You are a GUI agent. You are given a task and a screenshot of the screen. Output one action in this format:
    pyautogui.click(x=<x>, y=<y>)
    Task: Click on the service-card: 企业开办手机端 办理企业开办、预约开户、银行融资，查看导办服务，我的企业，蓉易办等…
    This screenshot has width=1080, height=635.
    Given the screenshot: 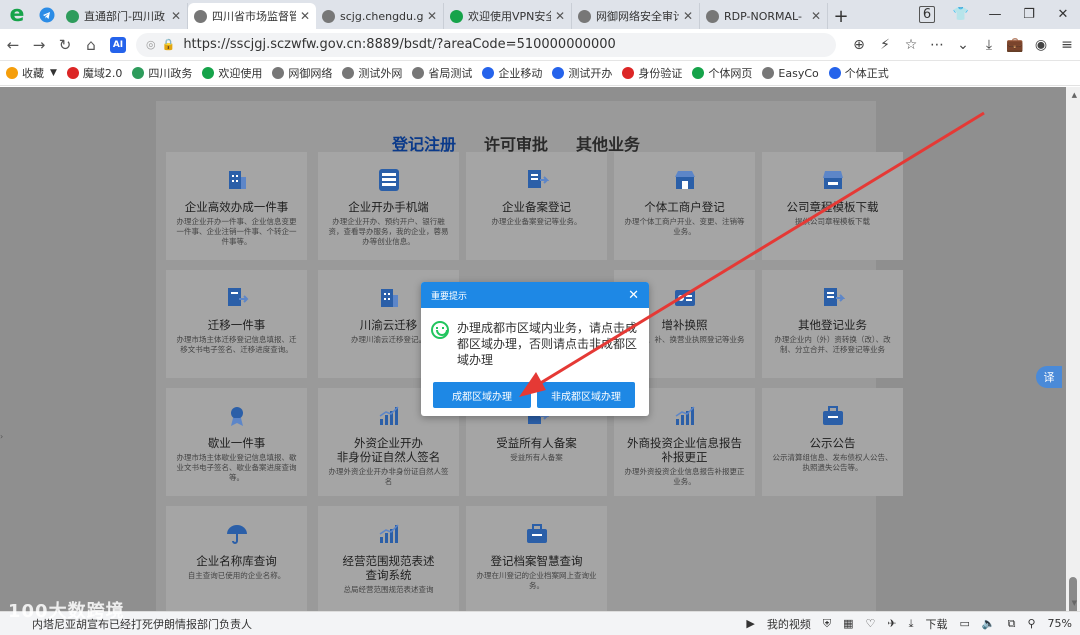 What is the action you would take?
    pyautogui.click(x=388, y=206)
    